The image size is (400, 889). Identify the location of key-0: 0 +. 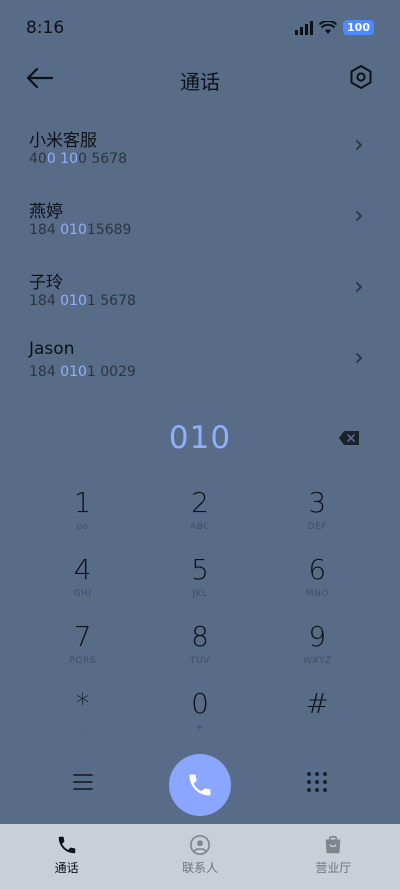
(199, 720).